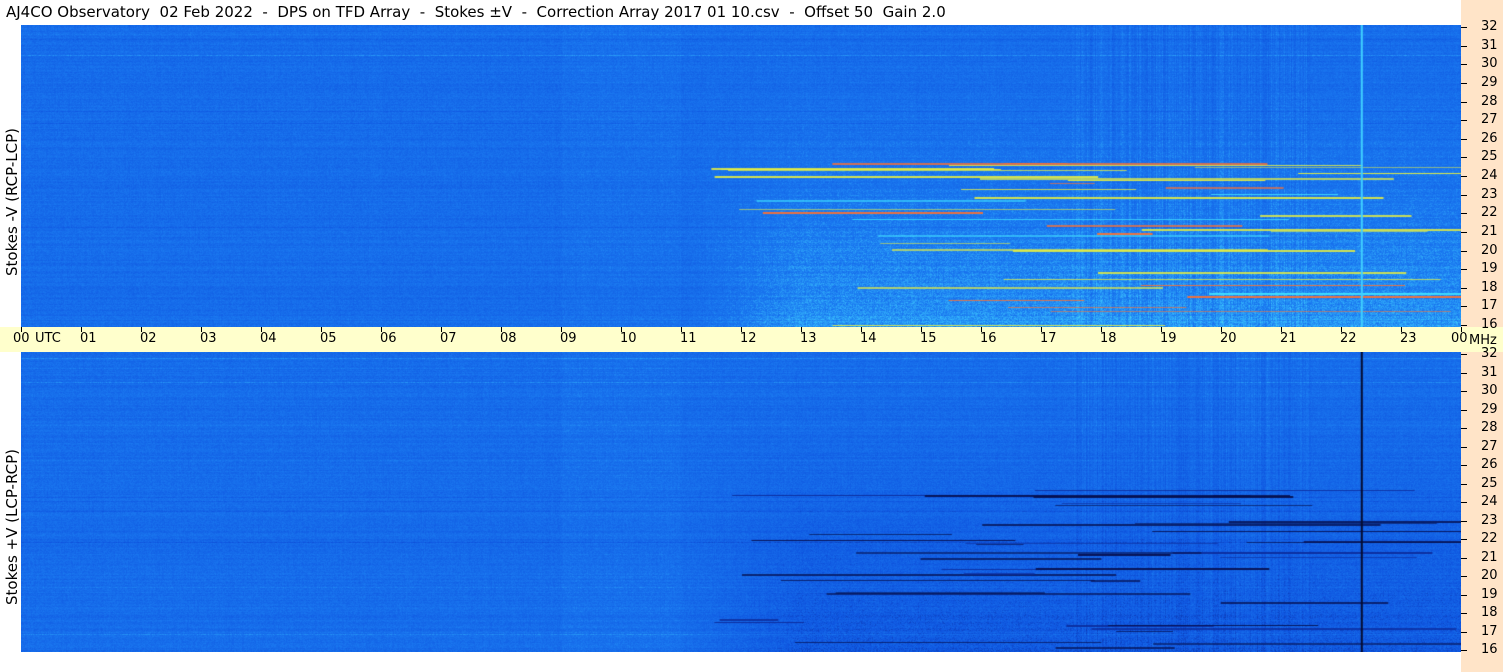  I want to click on time-tick-label: 06, so click(388, 338).